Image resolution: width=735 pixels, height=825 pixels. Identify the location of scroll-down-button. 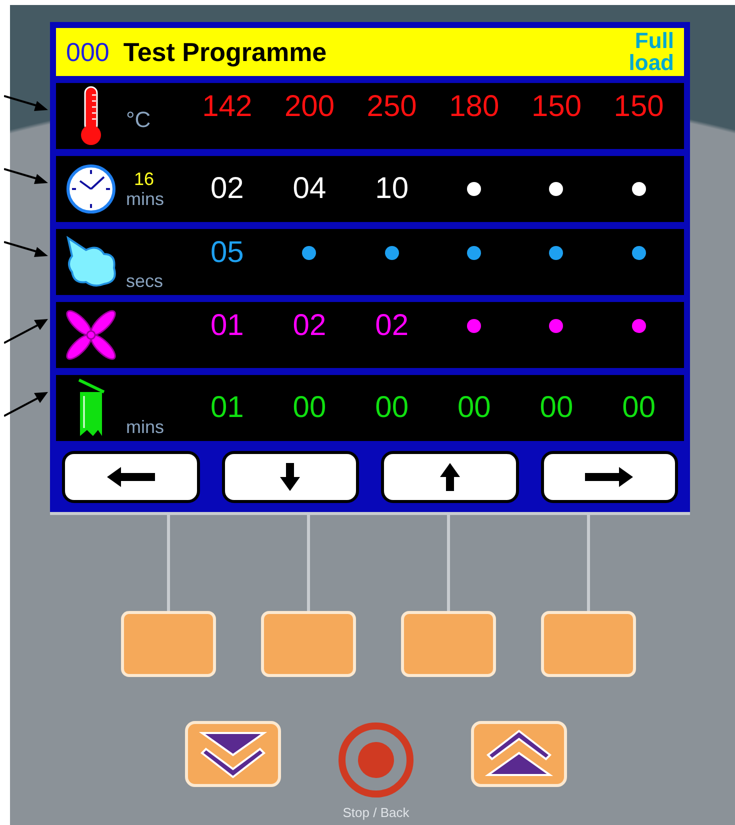
(233, 754).